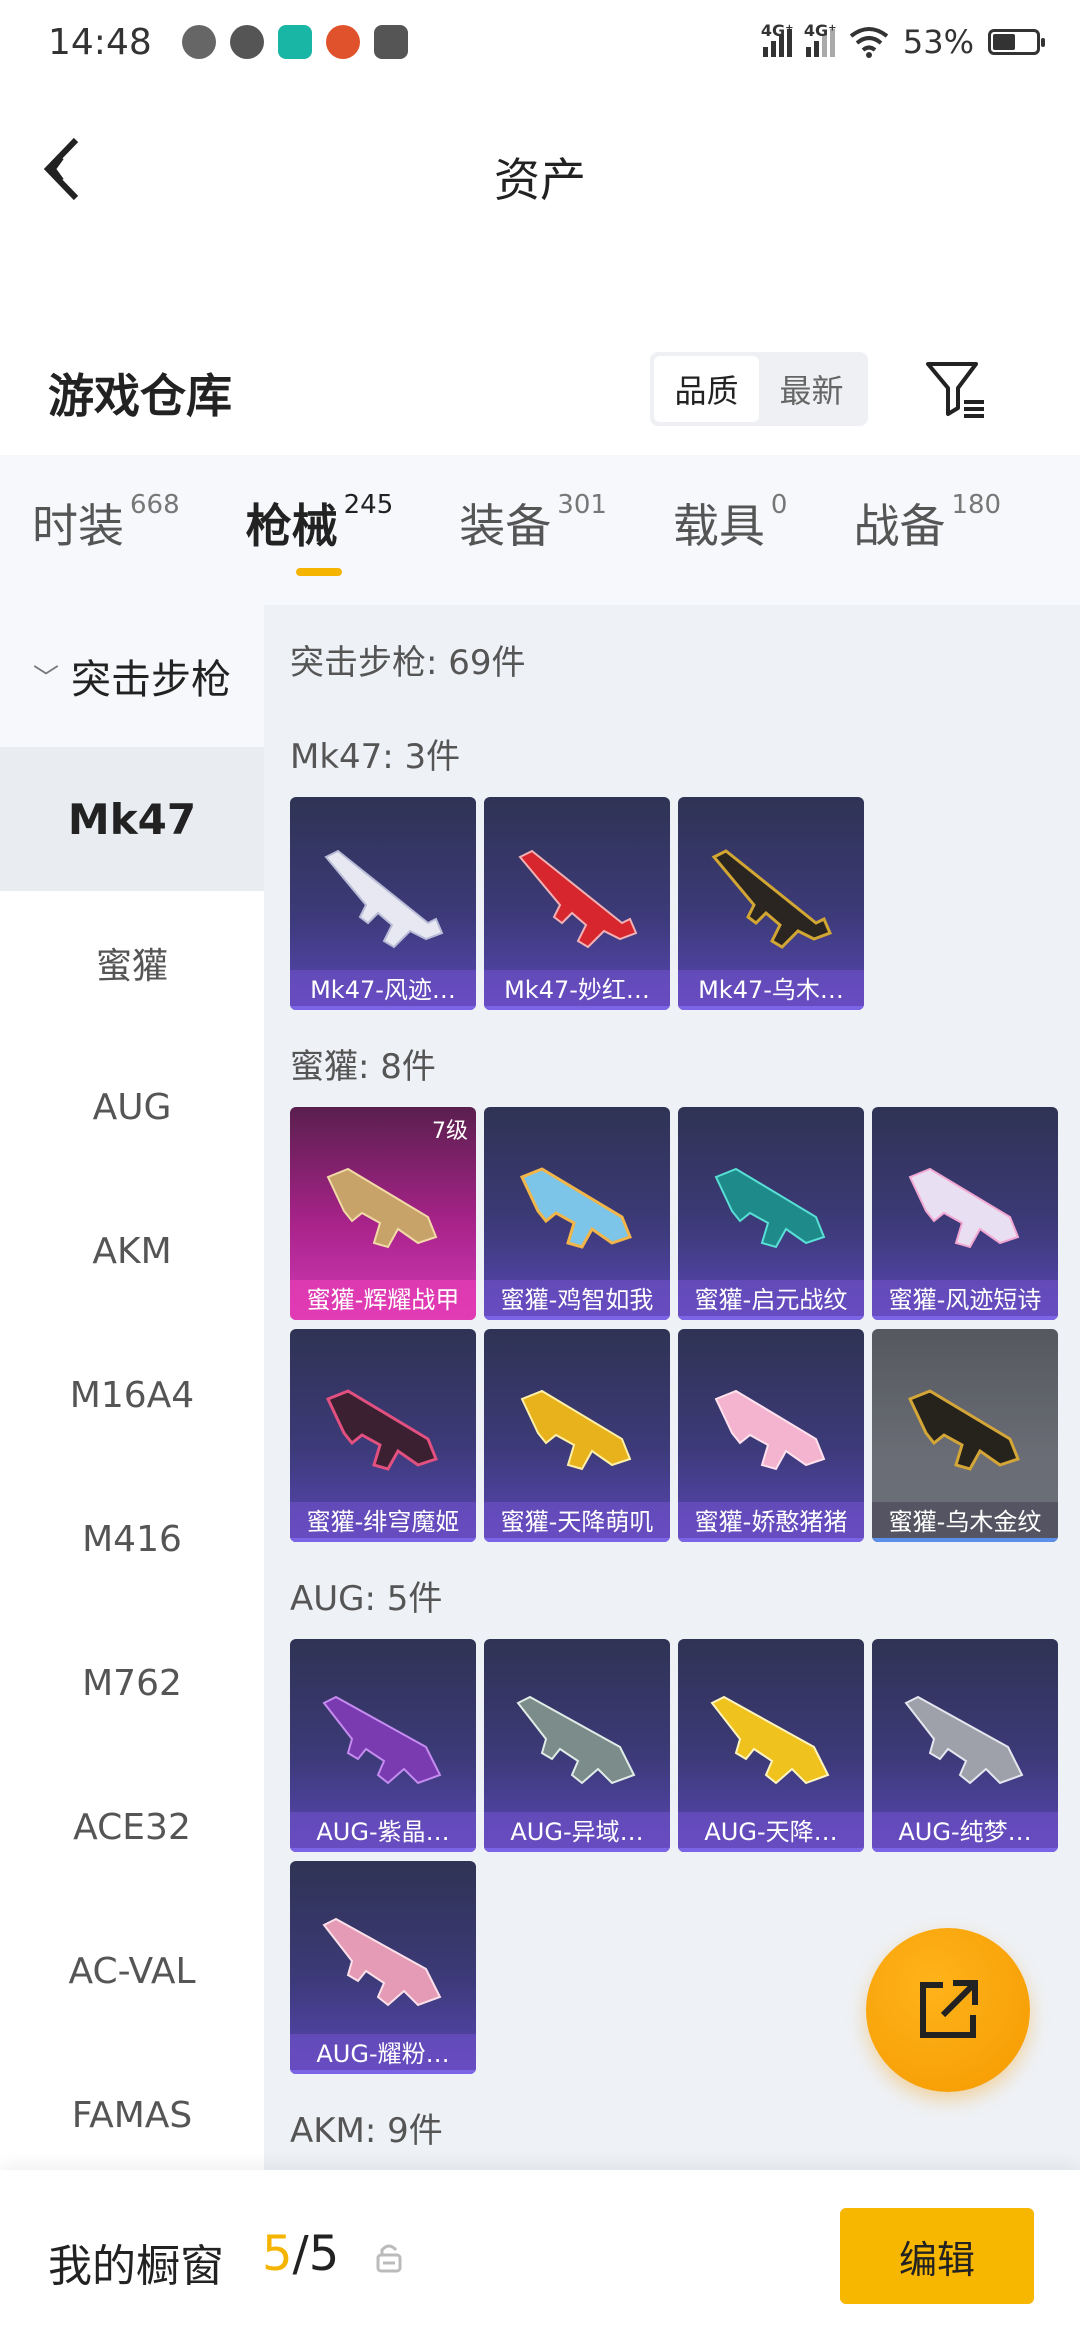 The height and width of the screenshot is (2340, 1080). I want to click on weapon-card: 蜜獾-乌木金纹, so click(965, 1435).